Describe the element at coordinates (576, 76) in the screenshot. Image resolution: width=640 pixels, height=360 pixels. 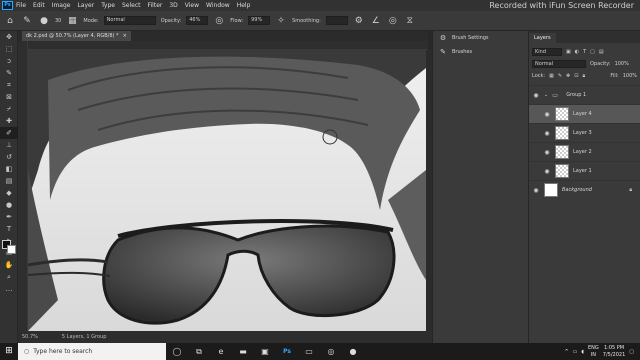
I see `lock-artboard-icon: ⊡` at that location.